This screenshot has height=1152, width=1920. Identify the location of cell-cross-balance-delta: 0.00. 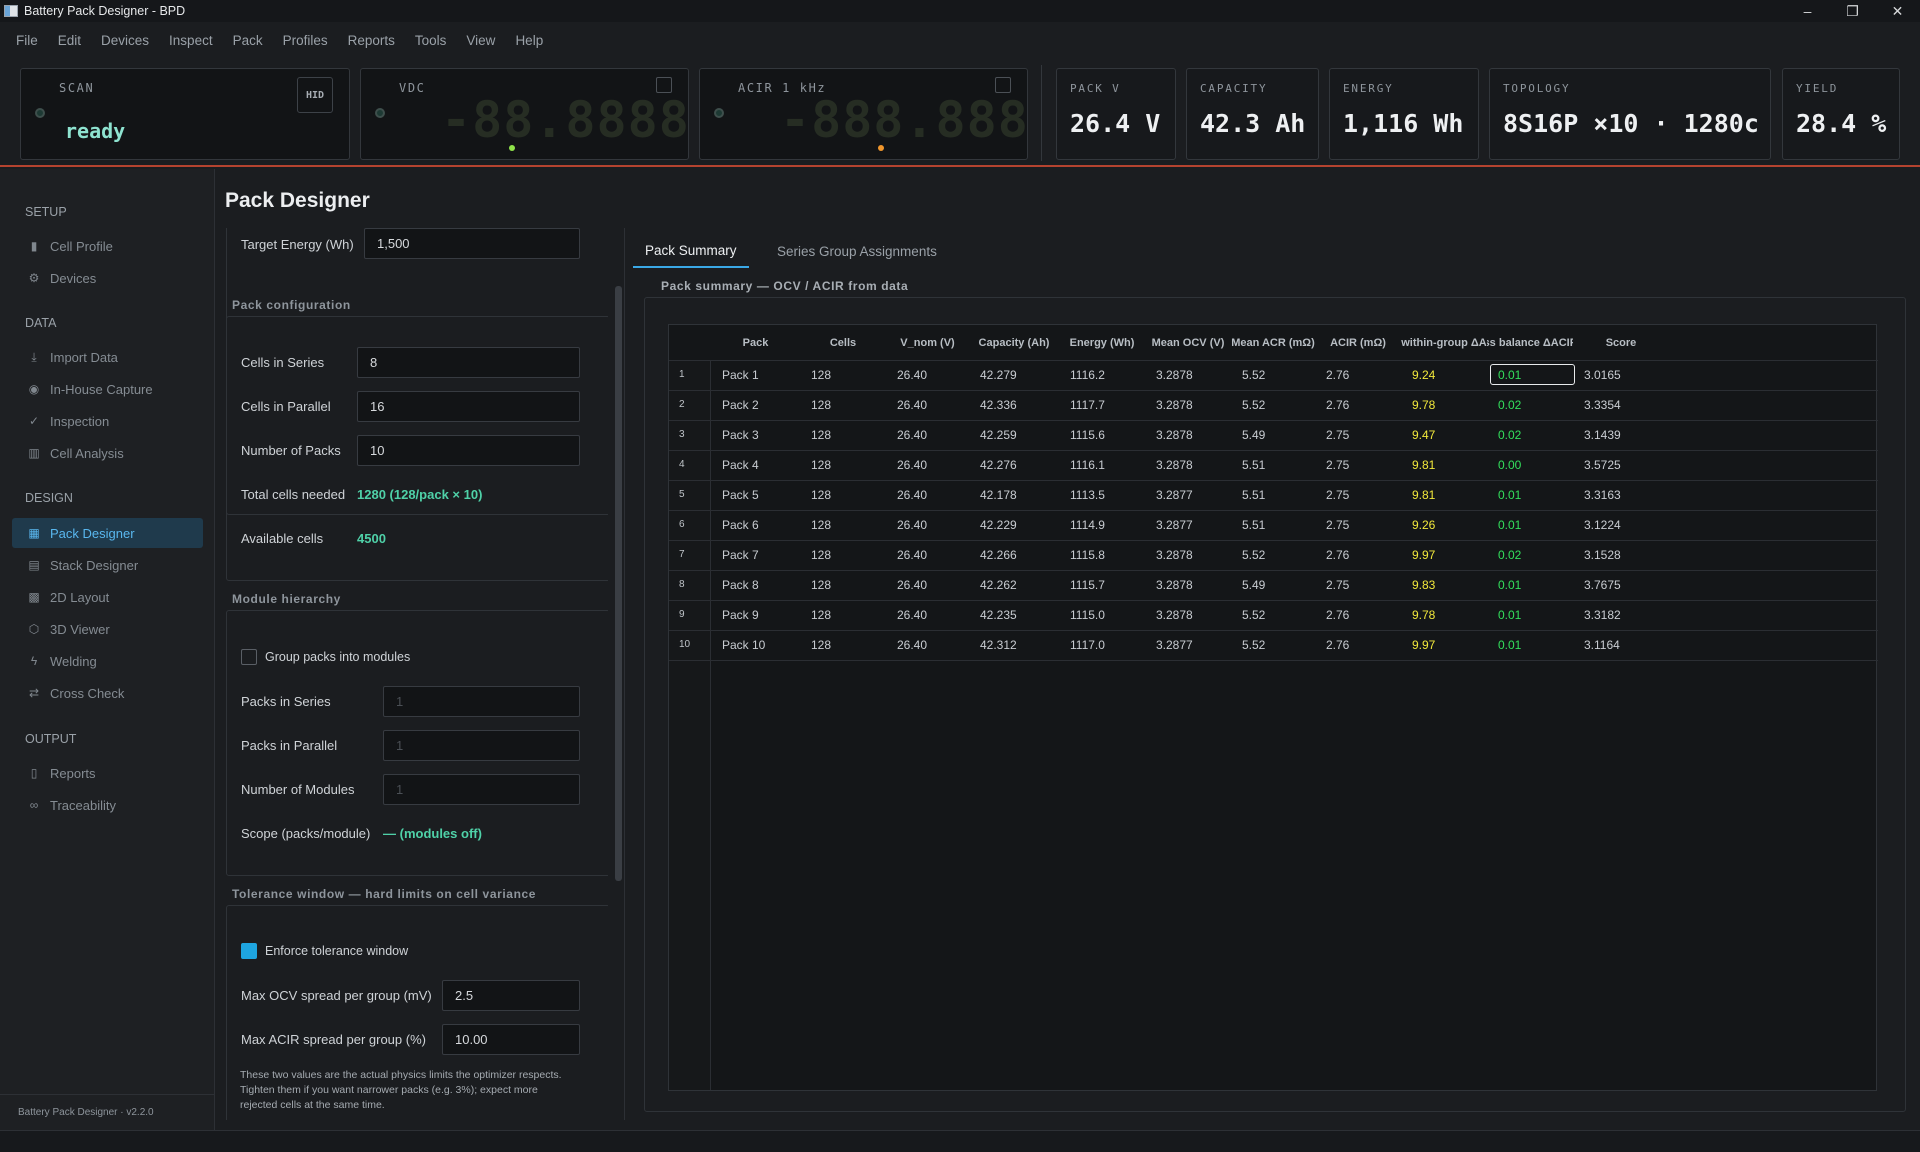
(1535, 464).